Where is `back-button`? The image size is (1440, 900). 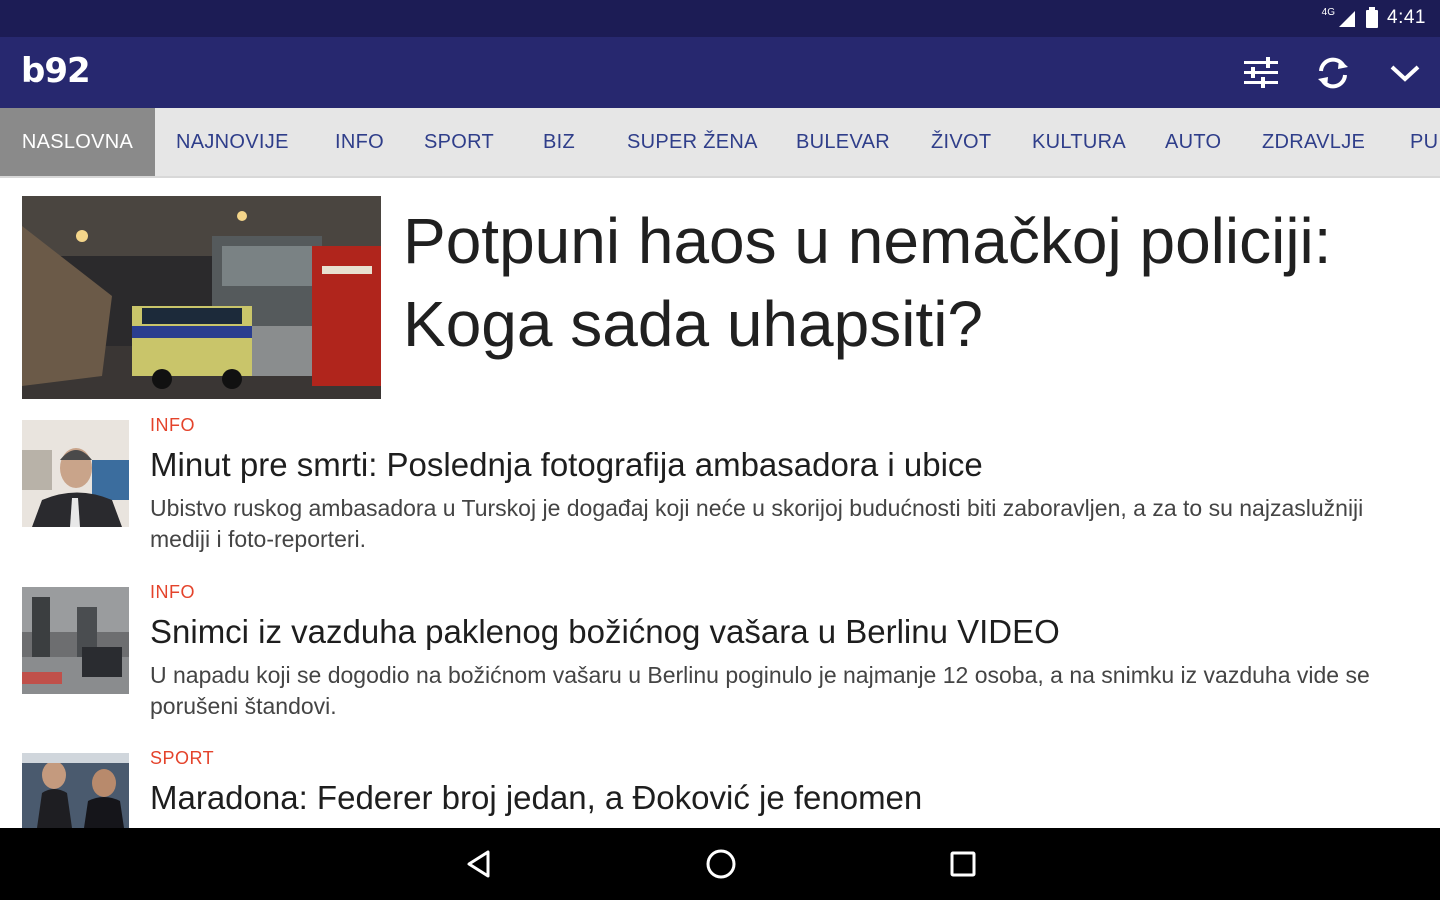 back-button is located at coordinates (479, 864).